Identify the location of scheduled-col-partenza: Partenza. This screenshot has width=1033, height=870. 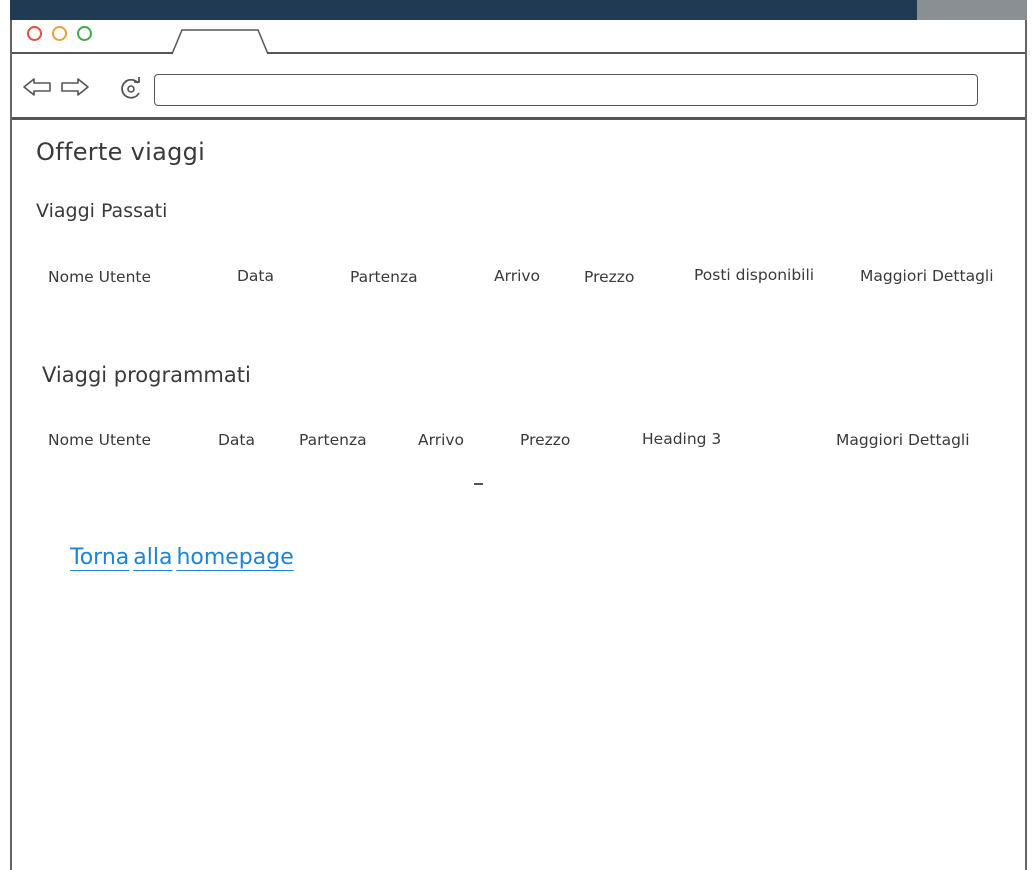
(333, 440).